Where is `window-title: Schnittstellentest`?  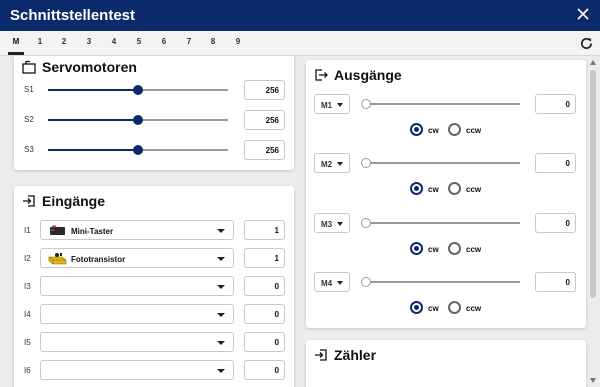
window-title: Schnittstellentest is located at coordinates (73, 15).